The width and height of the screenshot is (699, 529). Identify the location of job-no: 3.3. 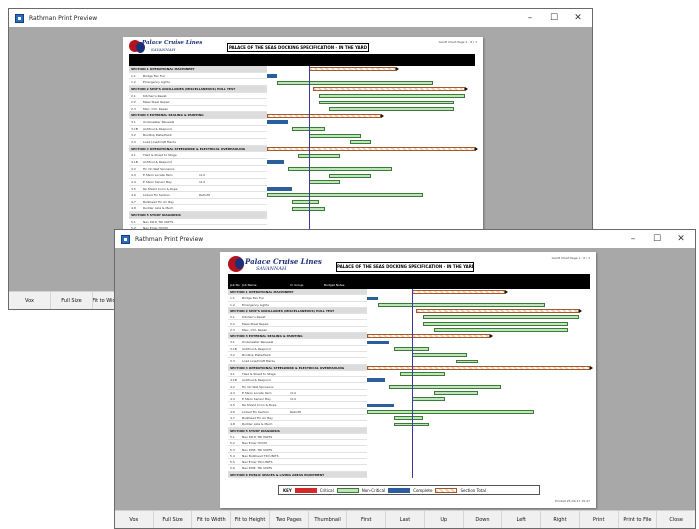
(133, 142).